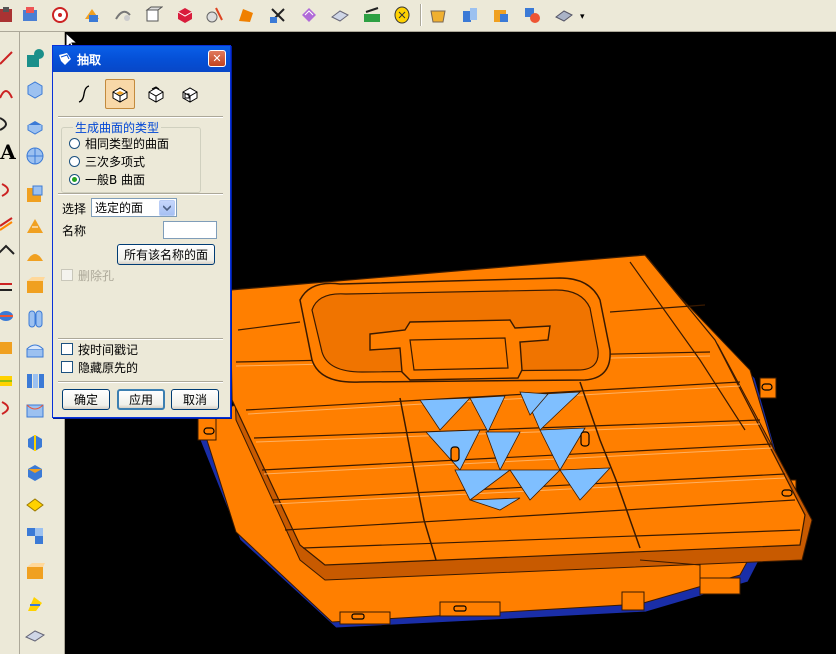  What do you see at coordinates (35, 572) in the screenshot?
I see `sew-icon` at bounding box center [35, 572].